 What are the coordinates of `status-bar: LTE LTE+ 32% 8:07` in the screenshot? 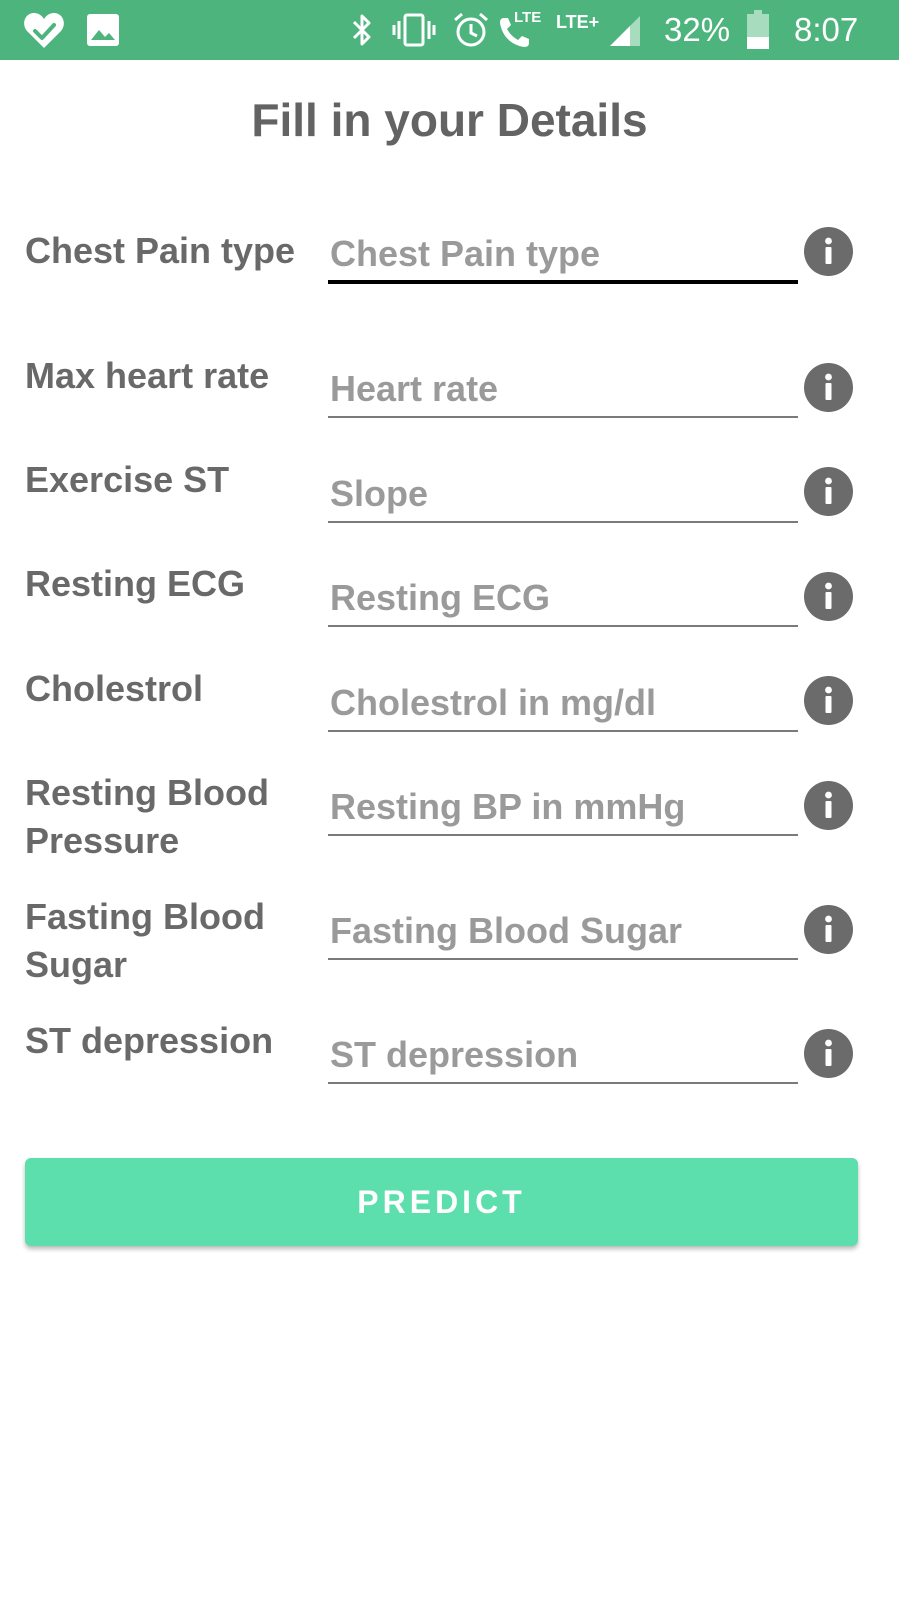 It's located at (449, 30).